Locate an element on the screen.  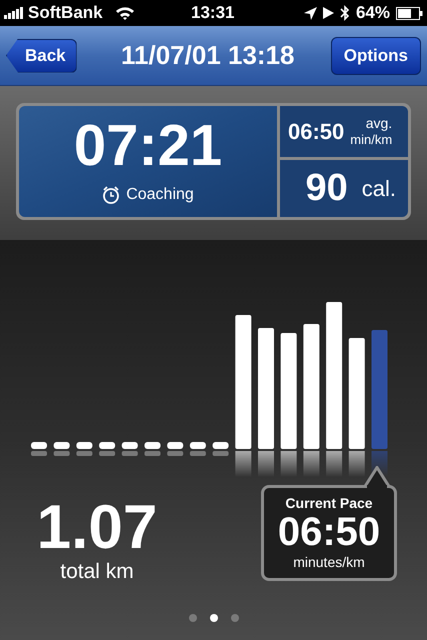
location-arrow-icon is located at coordinates (310, 13).